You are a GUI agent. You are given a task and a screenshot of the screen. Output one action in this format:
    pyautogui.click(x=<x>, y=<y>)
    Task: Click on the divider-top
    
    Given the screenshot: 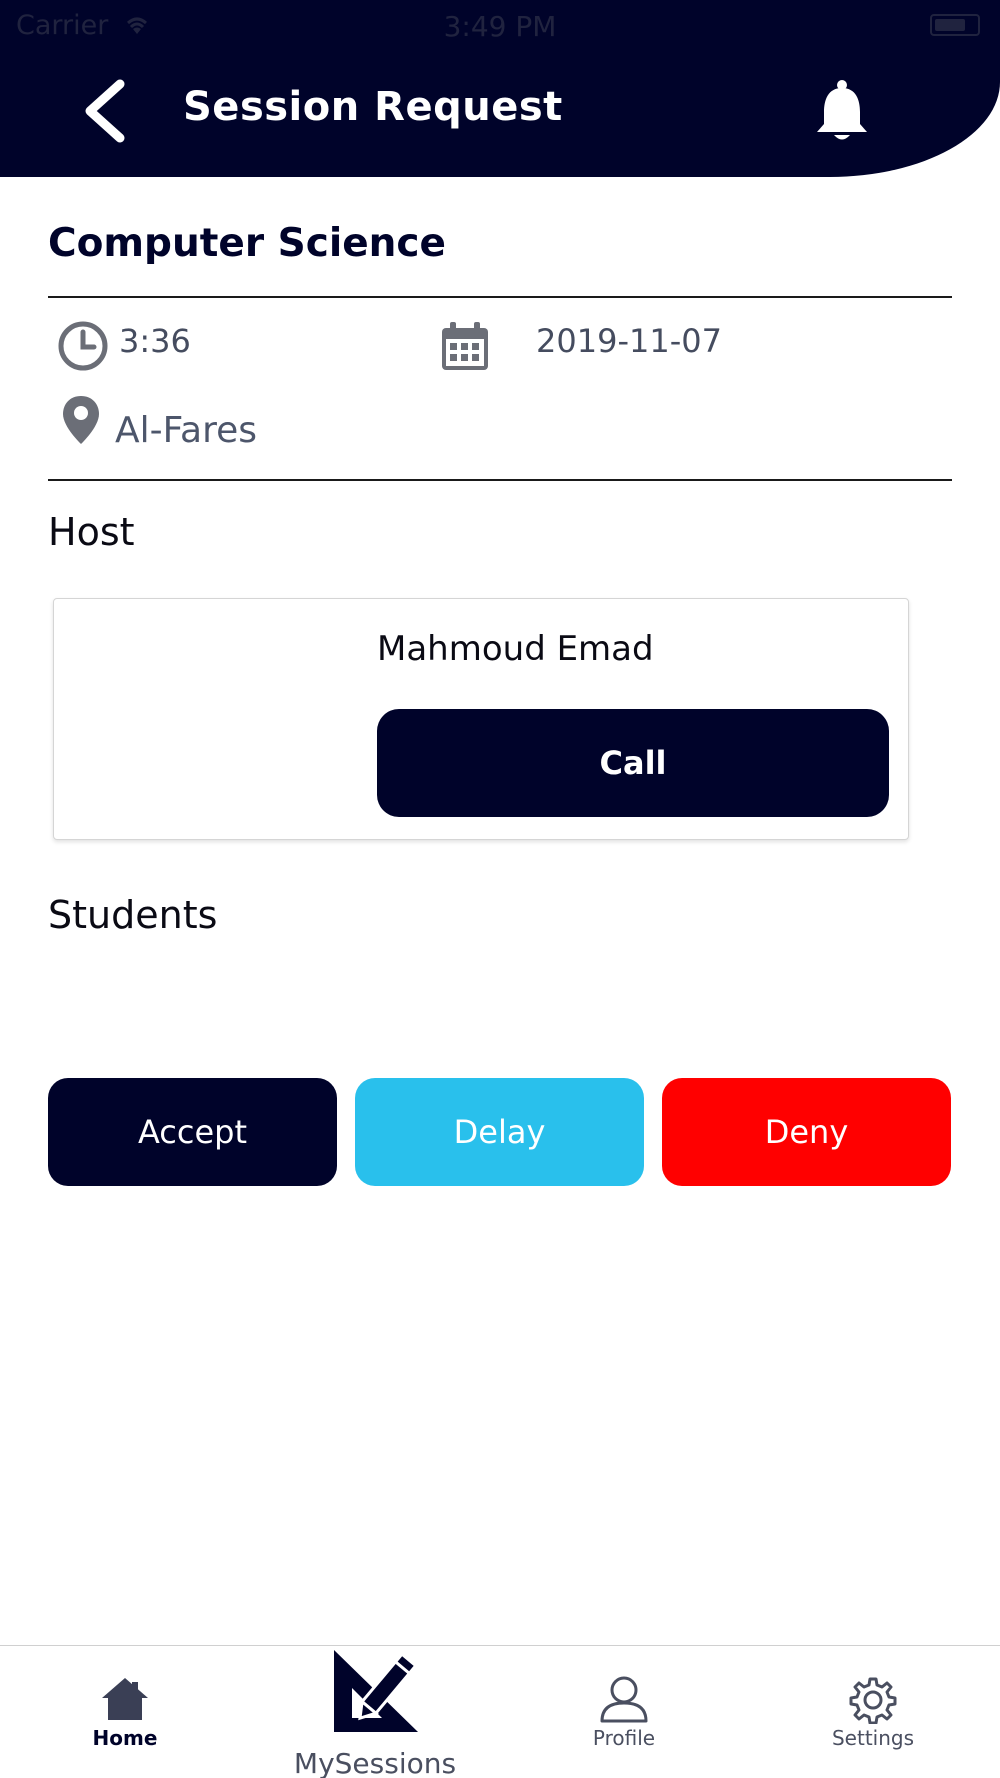 What is the action you would take?
    pyautogui.click(x=500, y=297)
    